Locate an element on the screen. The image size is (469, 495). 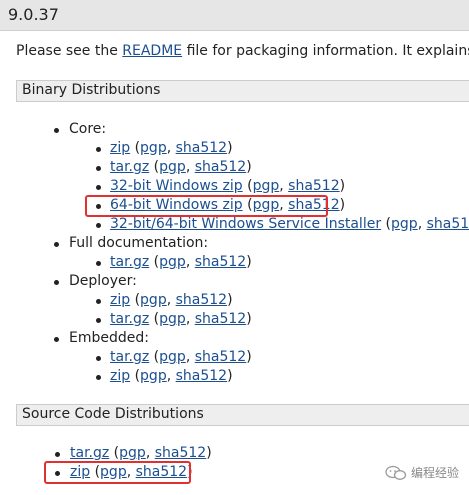
source-item-sha512-link: sha512 is located at coordinates (180, 453).